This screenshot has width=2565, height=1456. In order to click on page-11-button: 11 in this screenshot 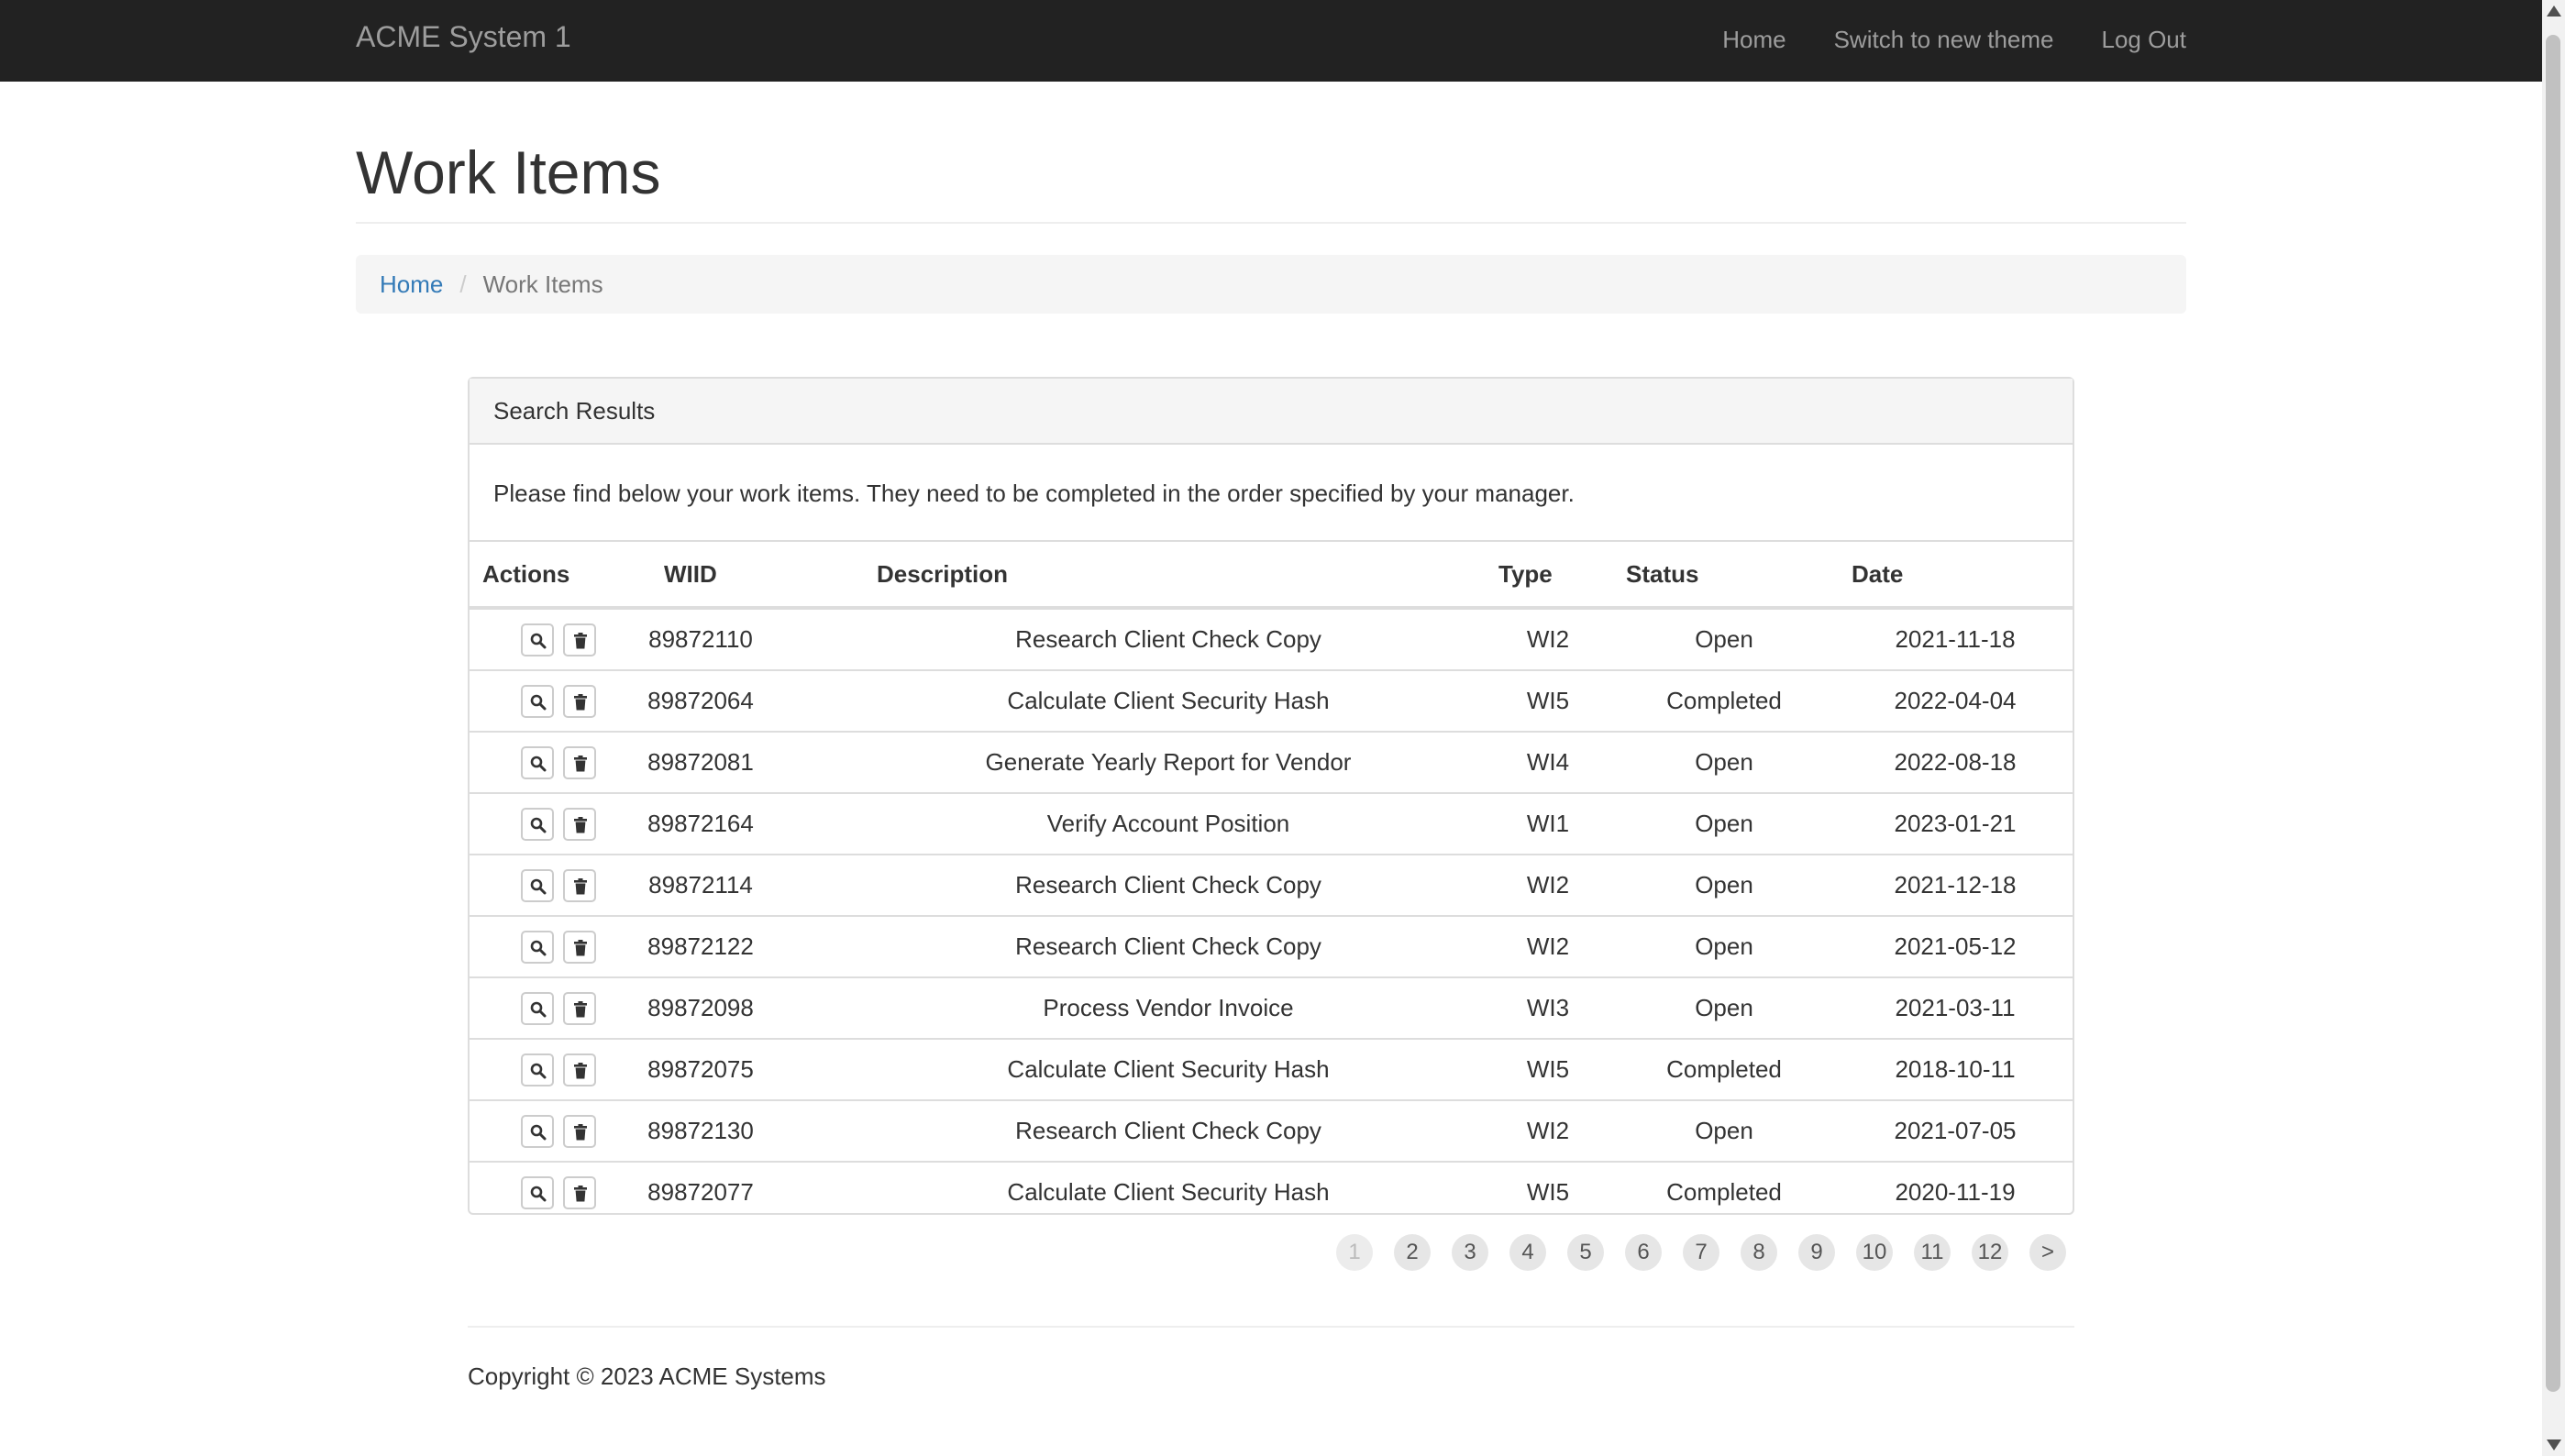, I will do `click(1933, 1252)`.